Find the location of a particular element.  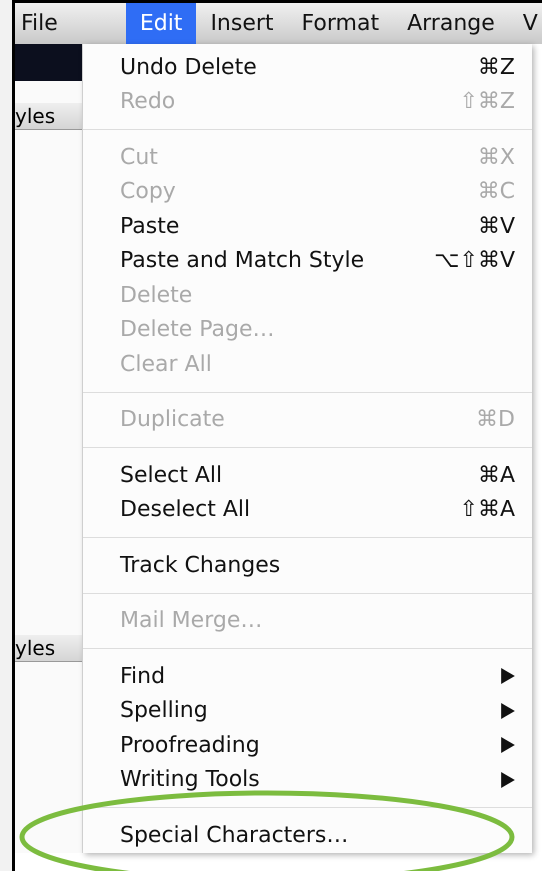

menu-title: Arrange is located at coordinates (451, 23).